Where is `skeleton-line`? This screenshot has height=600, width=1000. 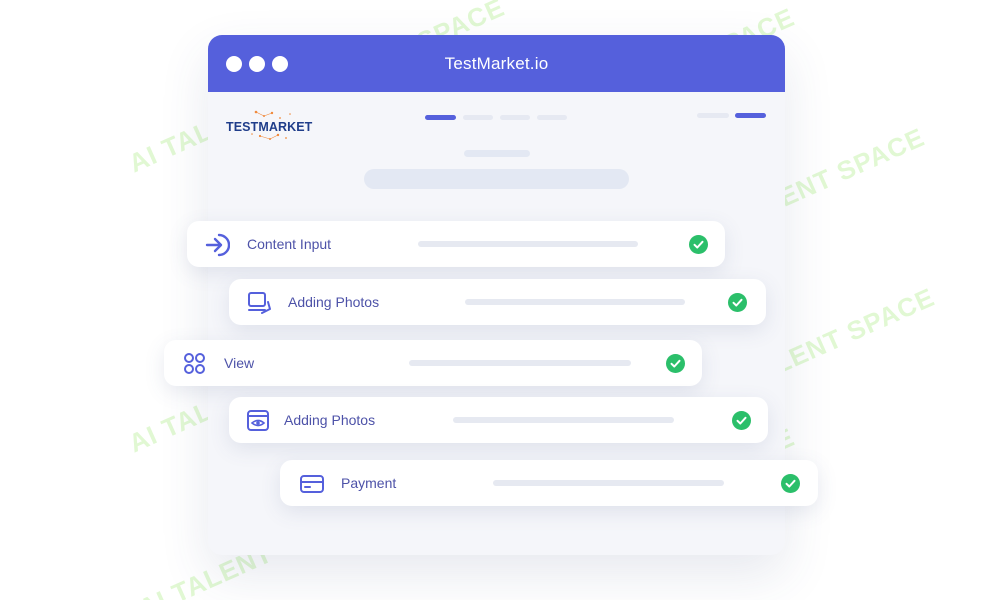
skeleton-line is located at coordinates (497, 153).